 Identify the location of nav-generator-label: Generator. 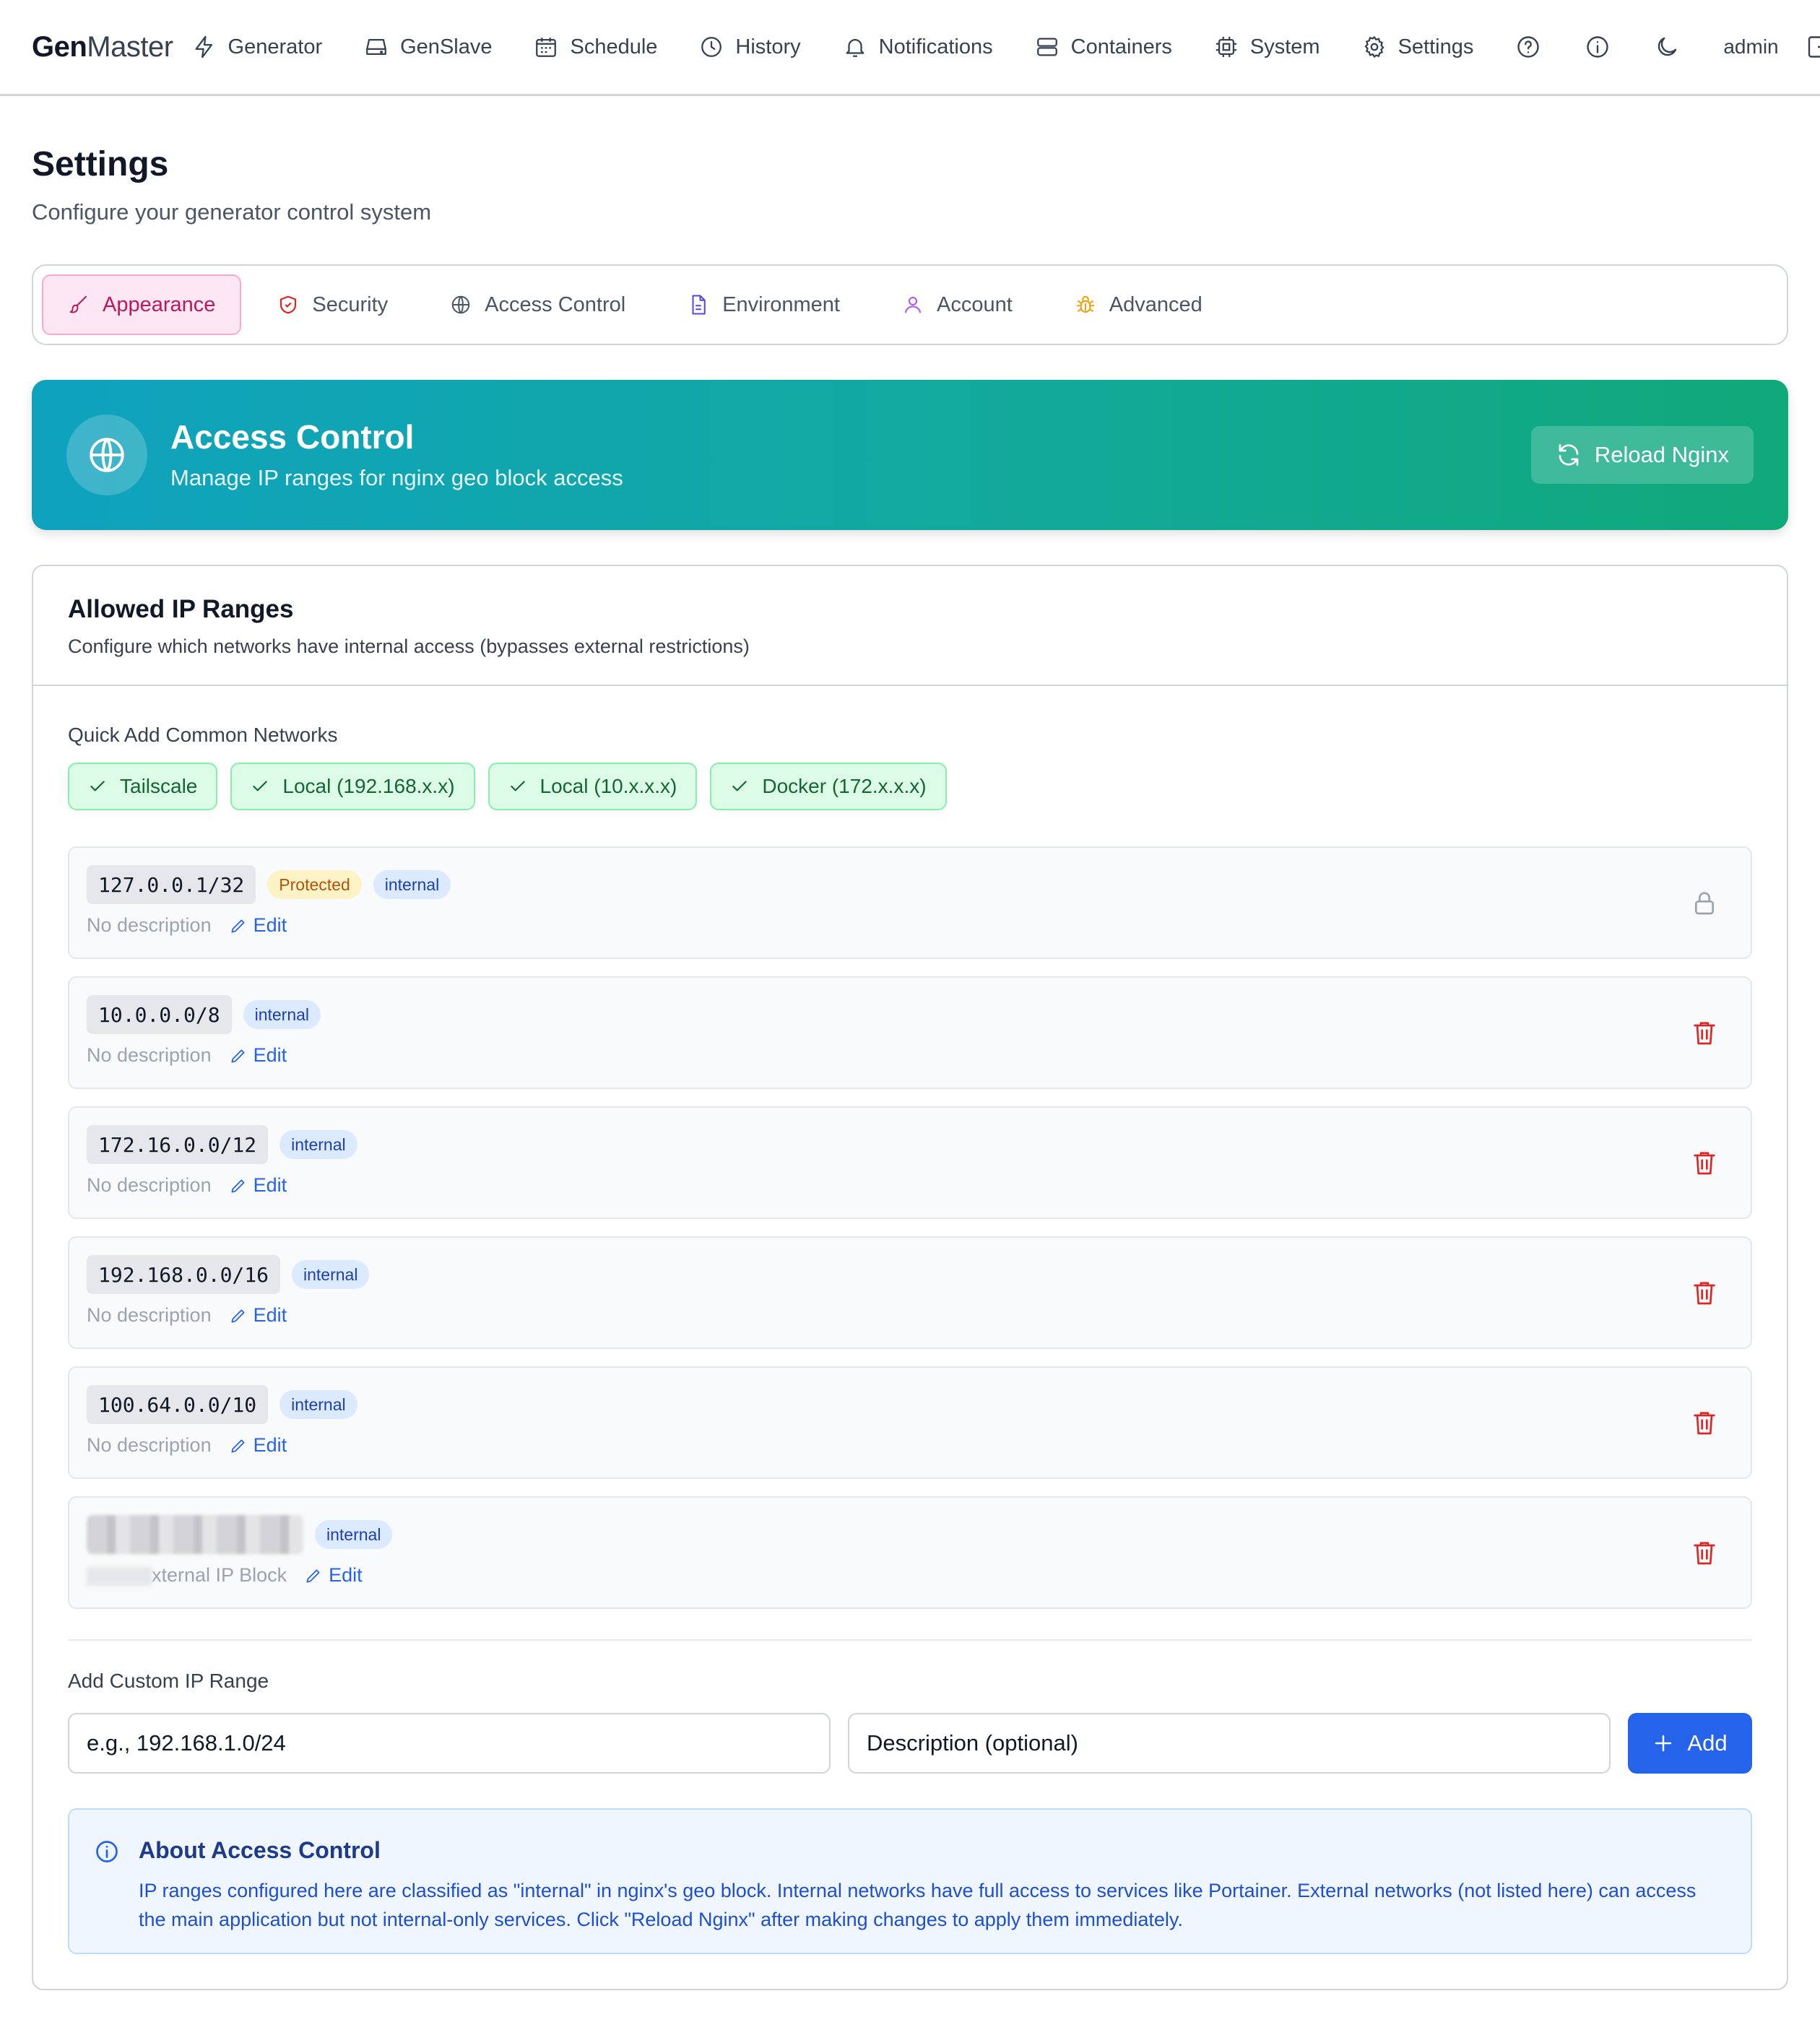
(275, 47).